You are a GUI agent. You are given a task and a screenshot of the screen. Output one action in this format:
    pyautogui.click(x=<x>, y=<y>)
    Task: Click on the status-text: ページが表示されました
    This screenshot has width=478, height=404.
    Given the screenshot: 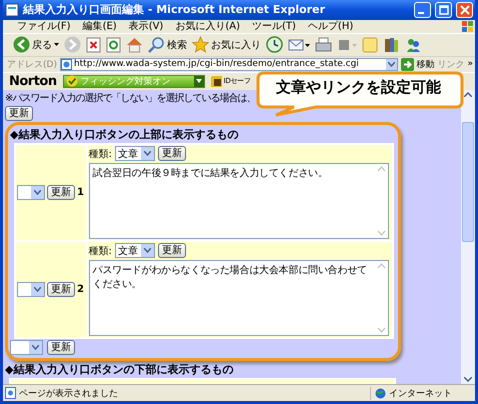 What is the action you would take?
    pyautogui.click(x=69, y=394)
    